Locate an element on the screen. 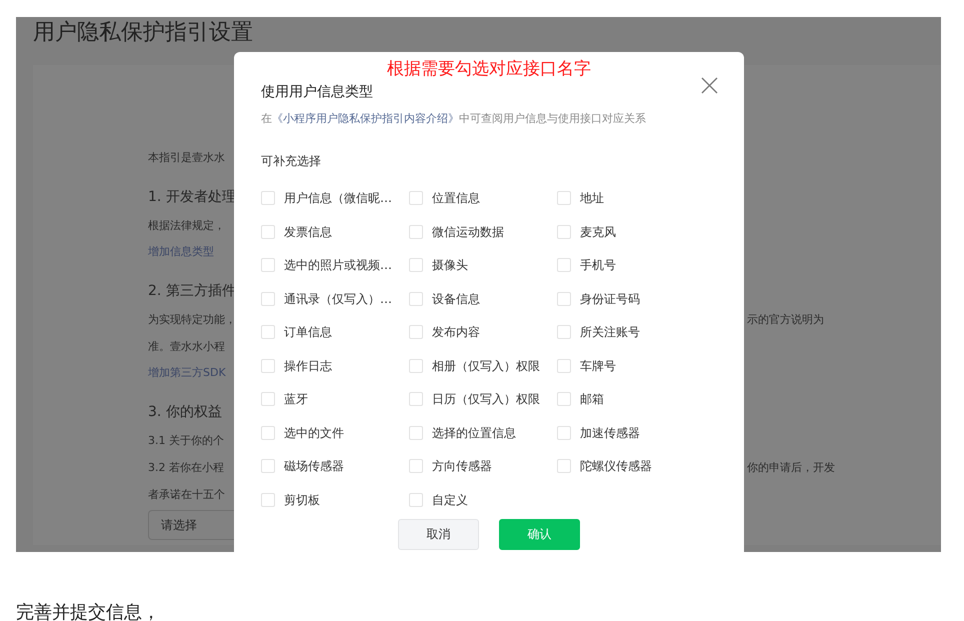  option-label: 操作日志 is located at coordinates (308, 366).